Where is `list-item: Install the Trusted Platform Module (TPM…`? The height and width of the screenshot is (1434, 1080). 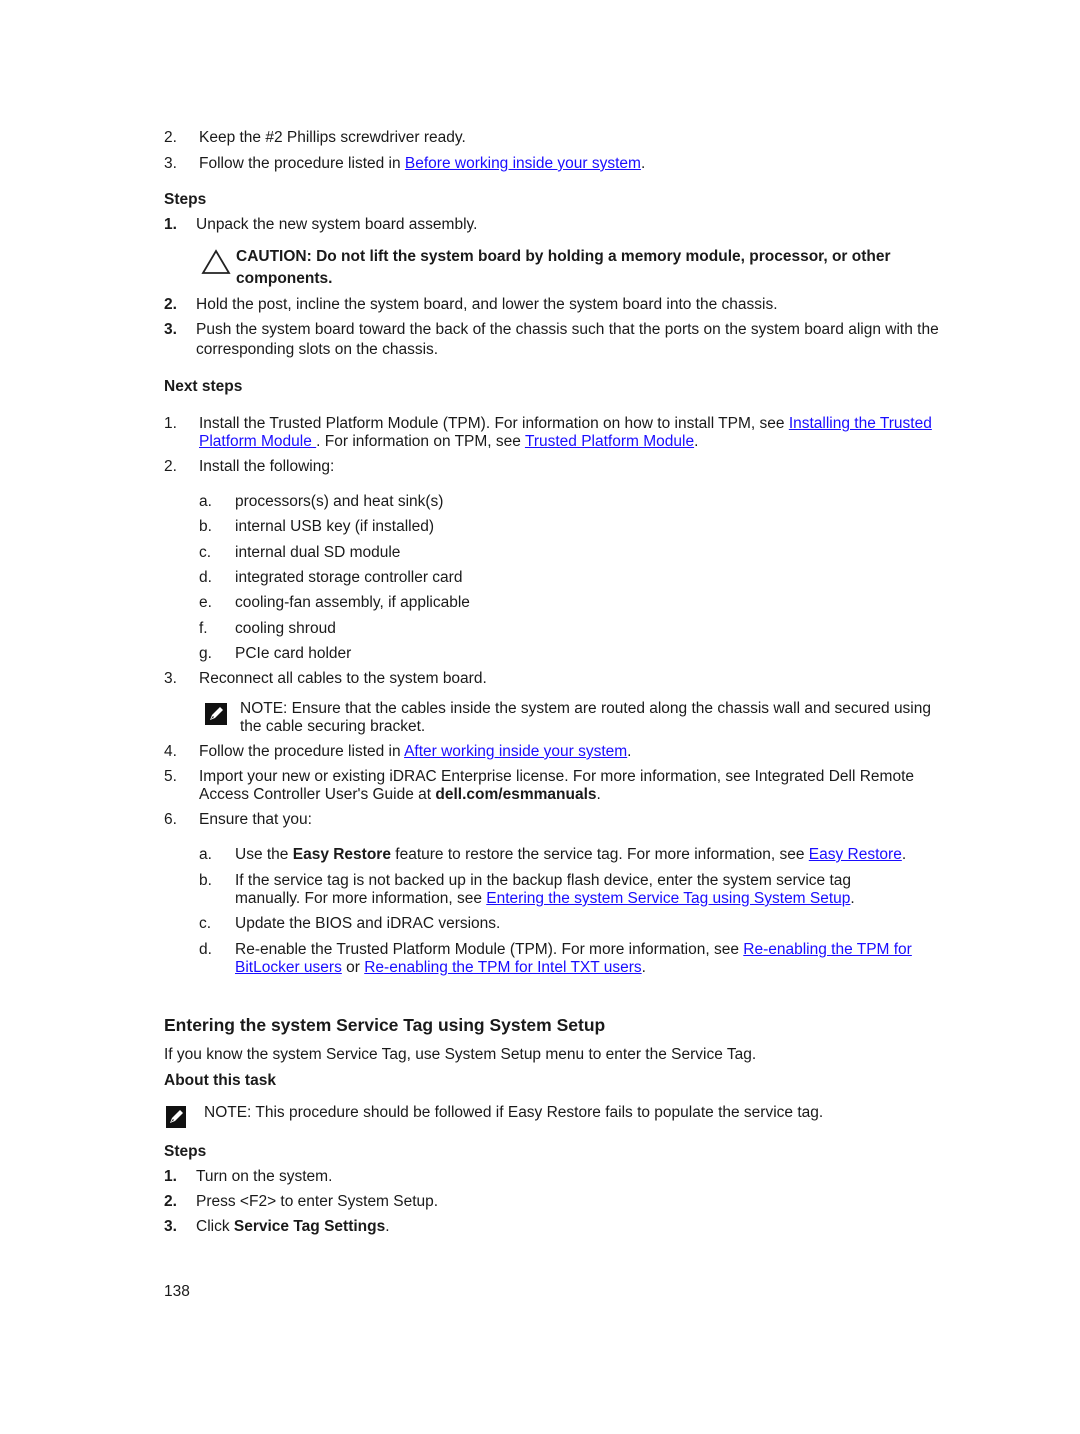 list-item: Install the Trusted Platform Module (TPM… is located at coordinates (569, 433).